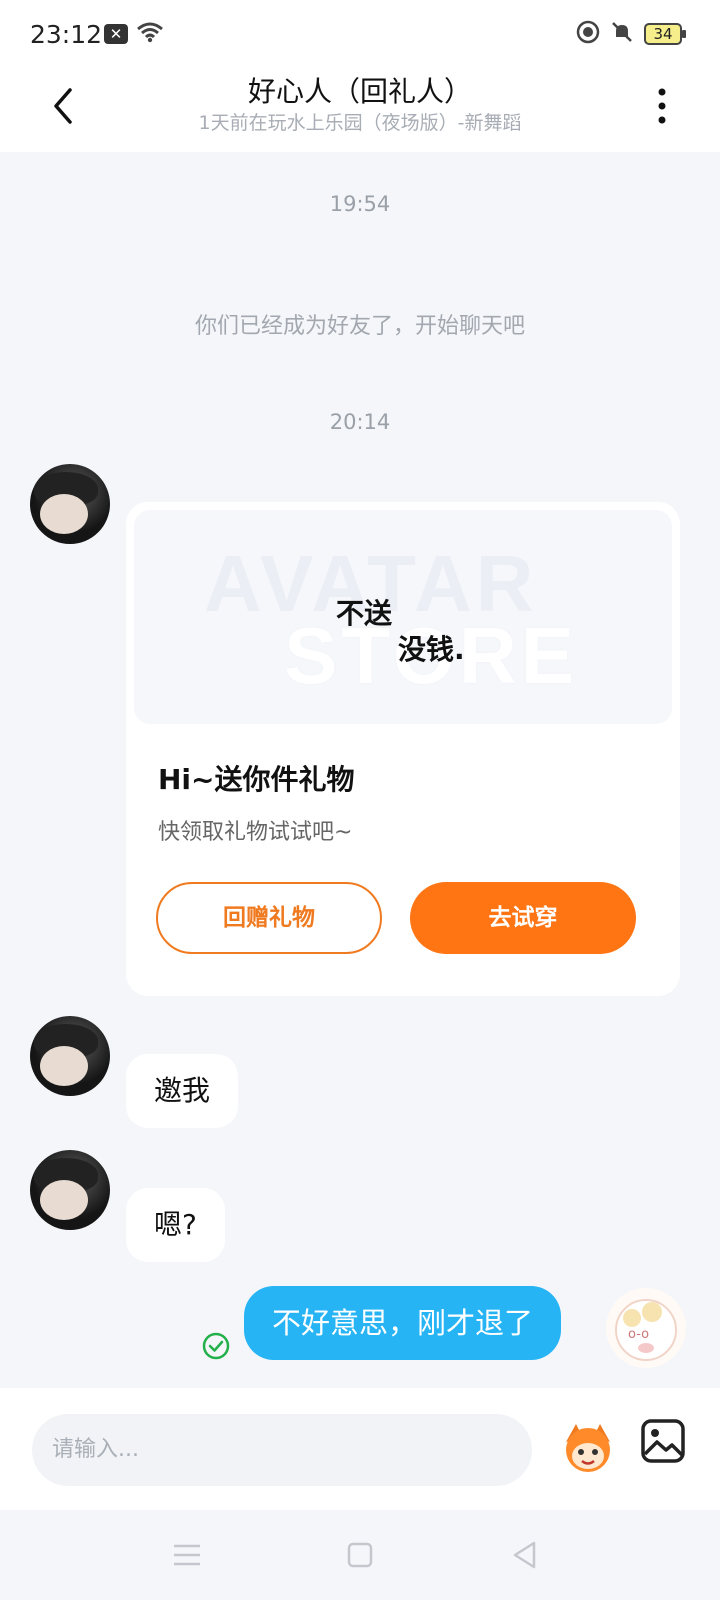 The image size is (720, 1600). Describe the element at coordinates (175, 1225) in the screenshot. I see `message-bubble: 嗯?` at that location.